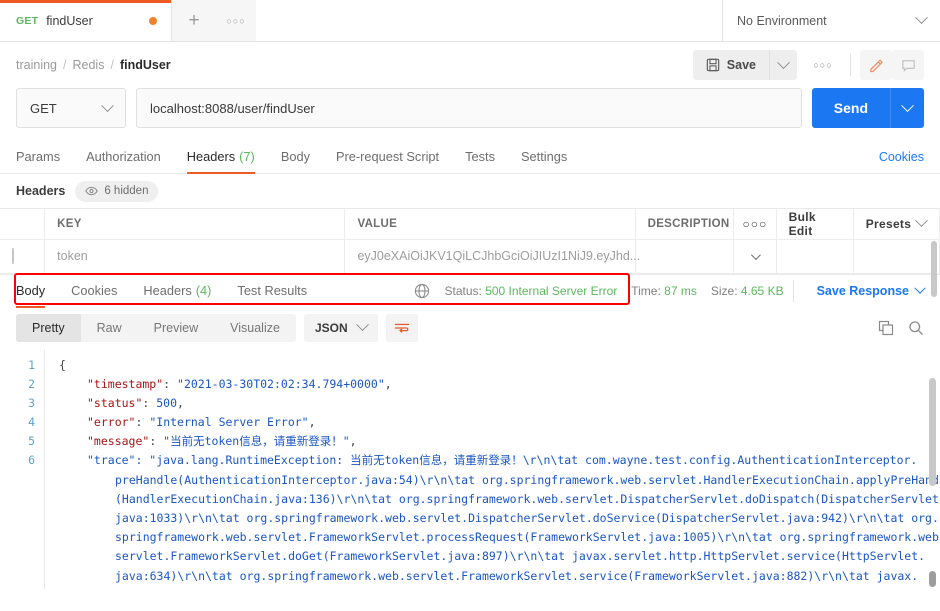  What do you see at coordinates (340, 327) in the screenshot?
I see `response-format-selector: JSON` at bounding box center [340, 327].